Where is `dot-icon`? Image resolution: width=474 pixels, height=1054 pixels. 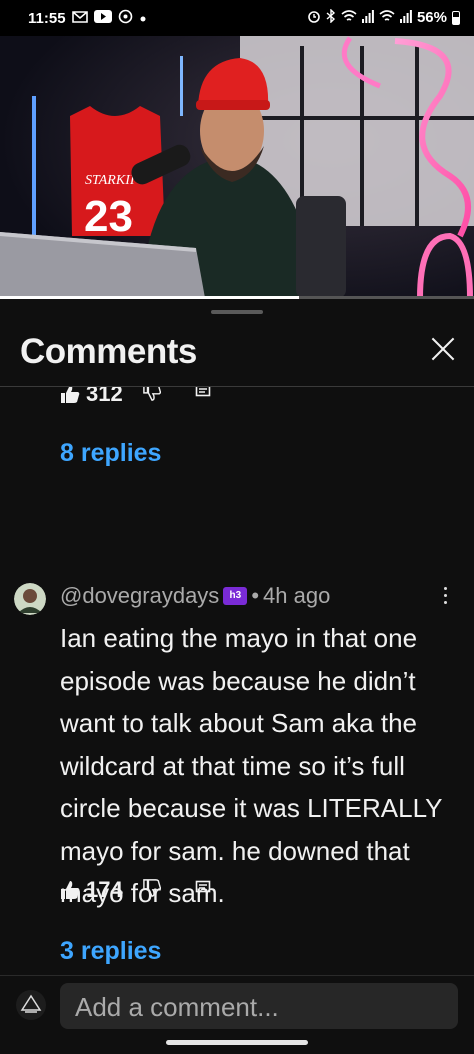
dot-icon is located at coordinates (143, 18).